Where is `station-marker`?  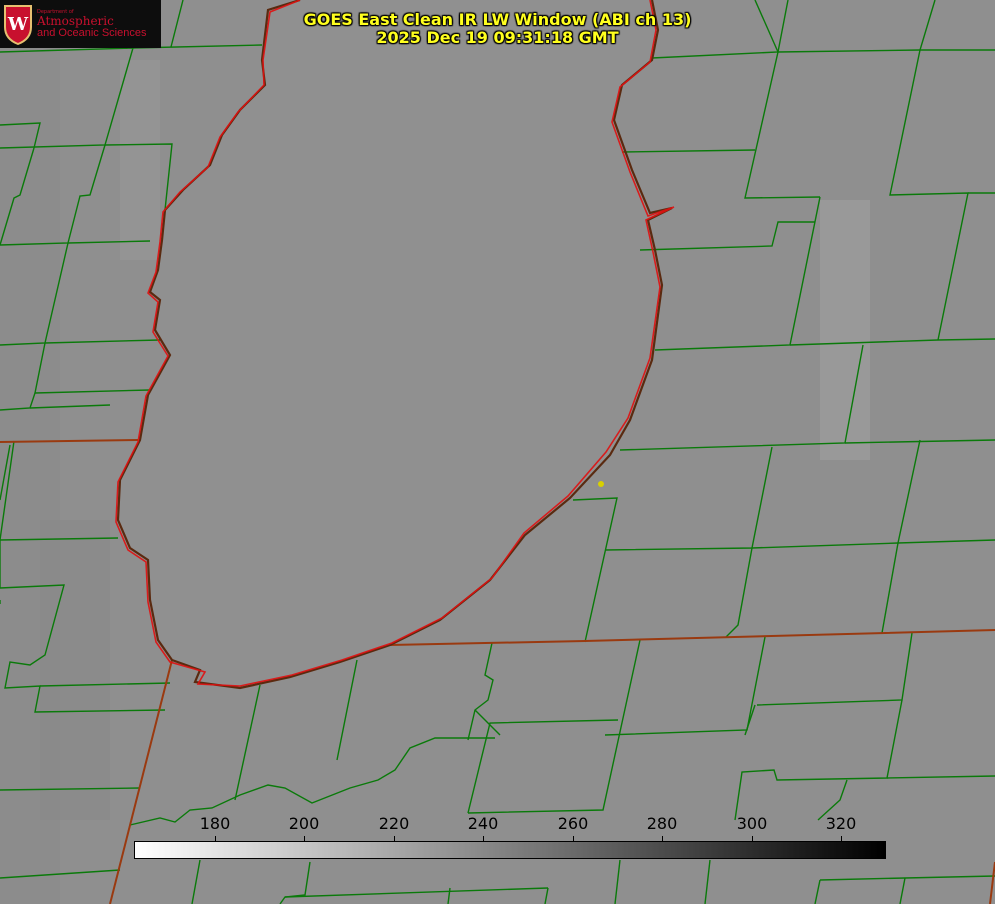
station-marker is located at coordinates (601, 484).